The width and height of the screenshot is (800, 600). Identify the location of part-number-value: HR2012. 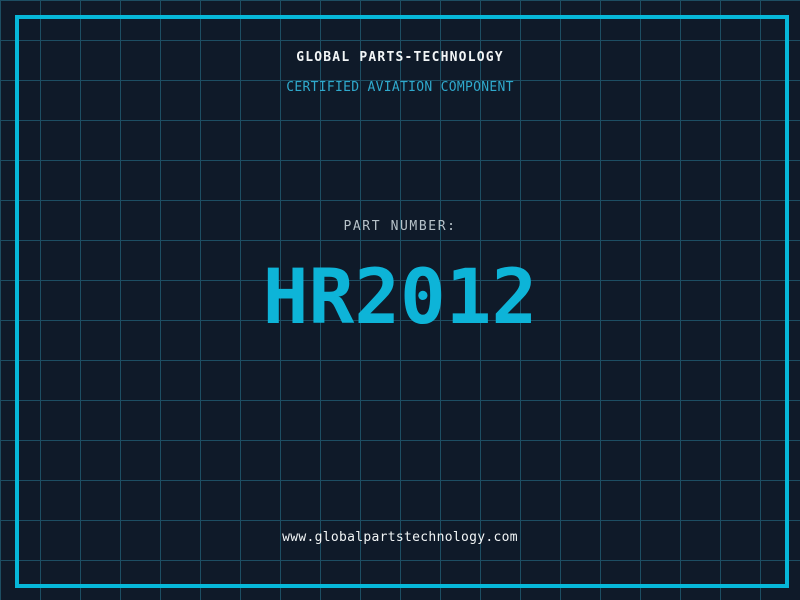
(400, 296).